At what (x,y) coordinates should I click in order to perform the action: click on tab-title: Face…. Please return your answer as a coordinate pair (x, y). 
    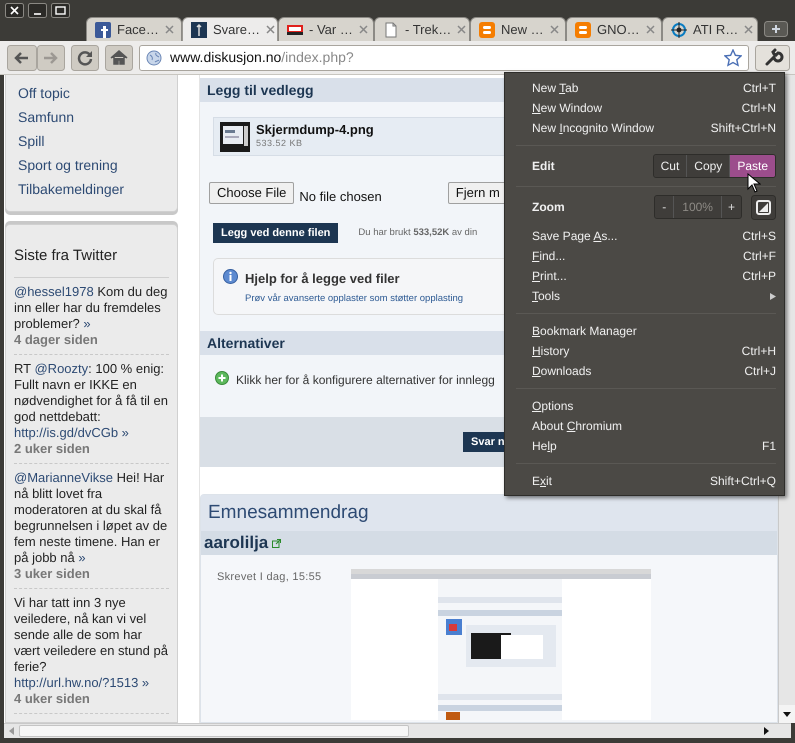
    Looking at the image, I should click on (138, 29).